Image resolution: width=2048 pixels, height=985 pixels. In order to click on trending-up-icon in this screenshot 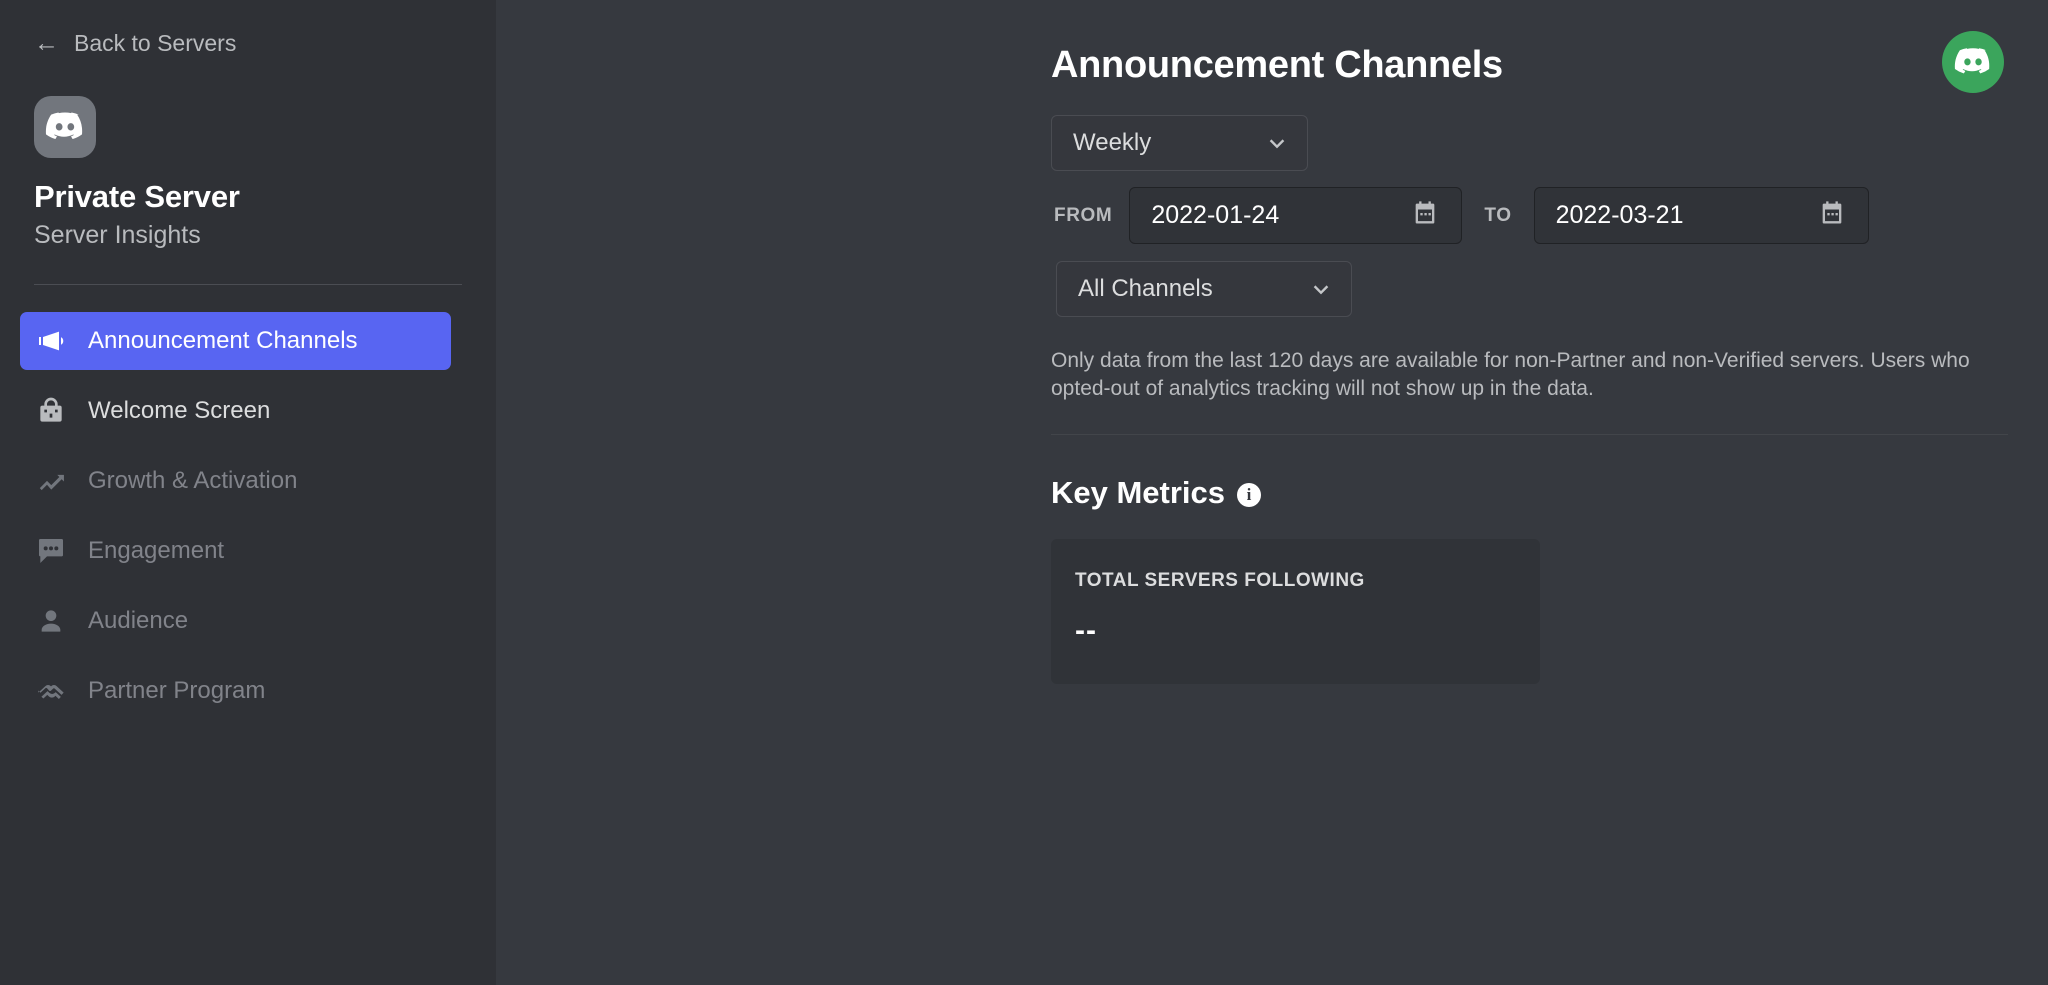, I will do `click(51, 481)`.